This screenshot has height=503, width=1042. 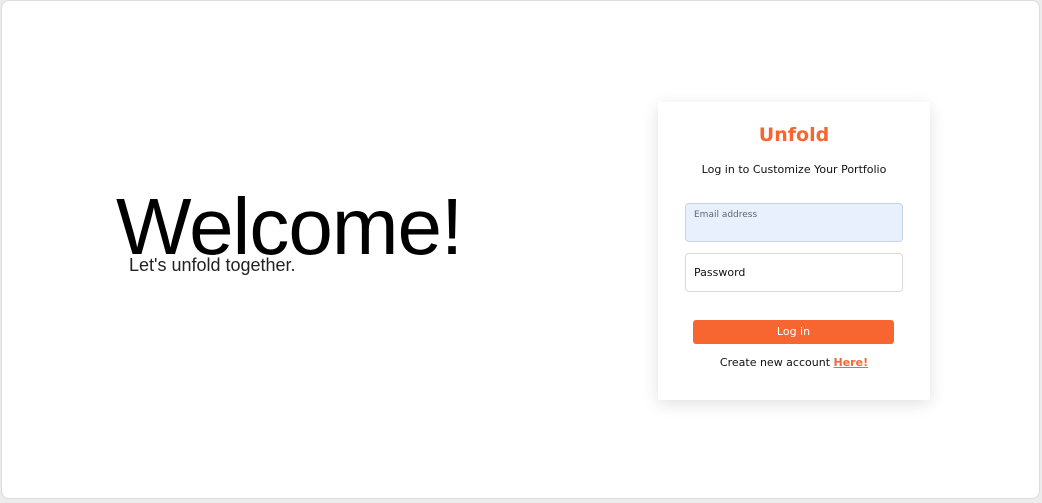 What do you see at coordinates (212, 265) in the screenshot?
I see `welcome-tagline: Let's unfold together.` at bounding box center [212, 265].